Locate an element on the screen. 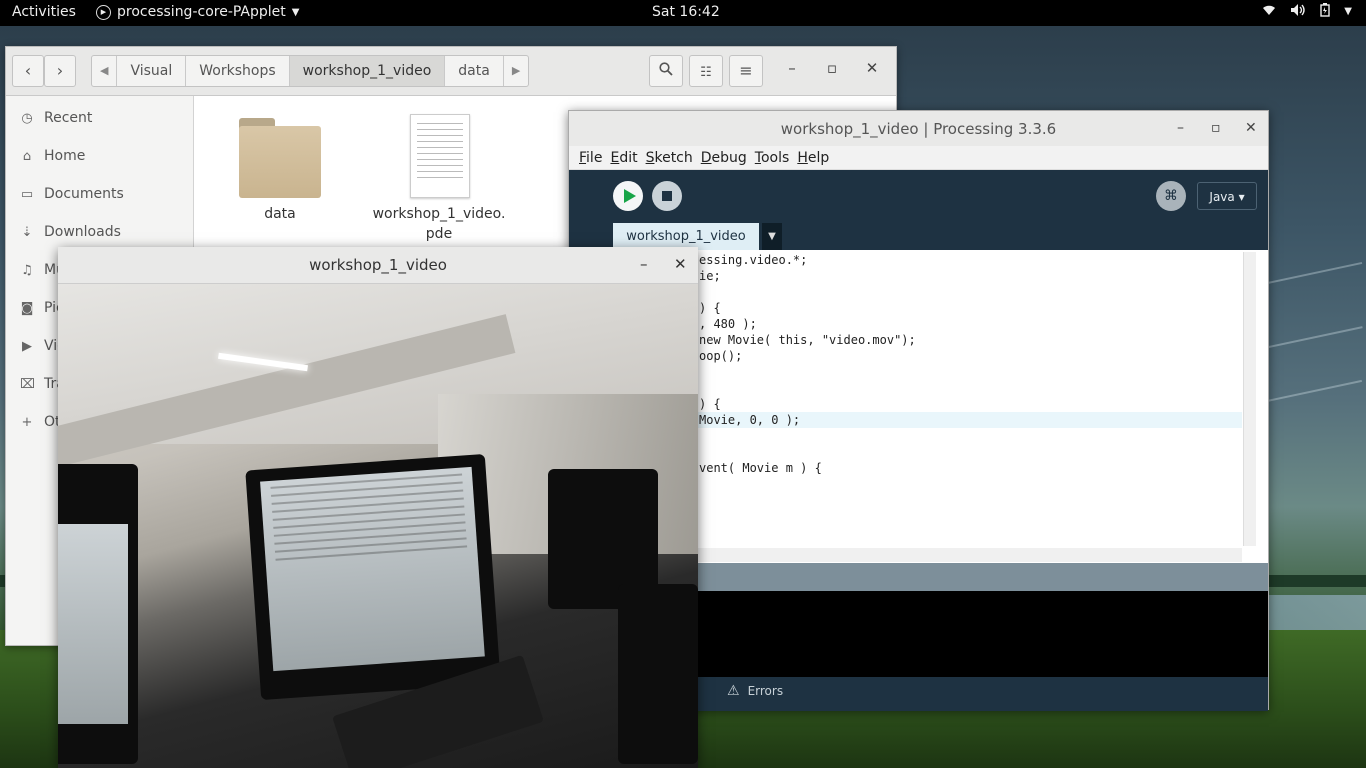 The width and height of the screenshot is (1366, 768). sidebar-item-label: Documents is located at coordinates (84, 194).